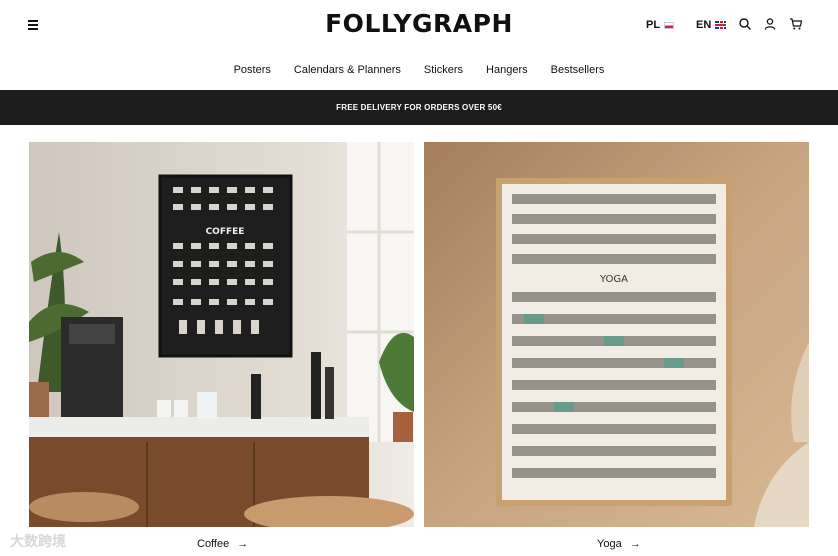 This screenshot has width=838, height=556. Describe the element at coordinates (578, 70) in the screenshot. I see `nav-bestsellers: Bestsellers` at that location.